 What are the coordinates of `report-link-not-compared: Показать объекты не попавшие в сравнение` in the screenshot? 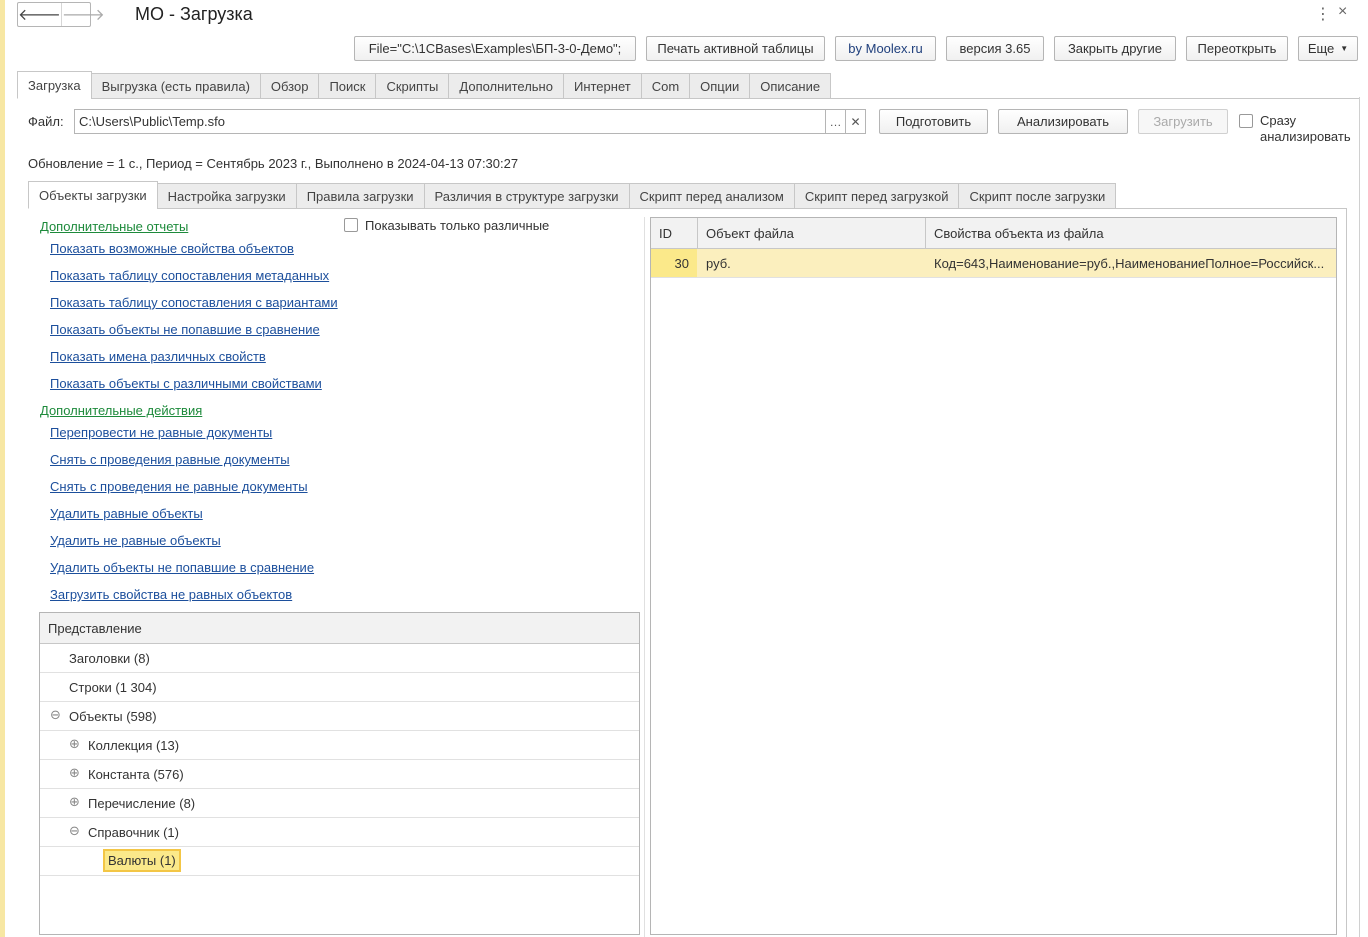 It's located at (185, 329).